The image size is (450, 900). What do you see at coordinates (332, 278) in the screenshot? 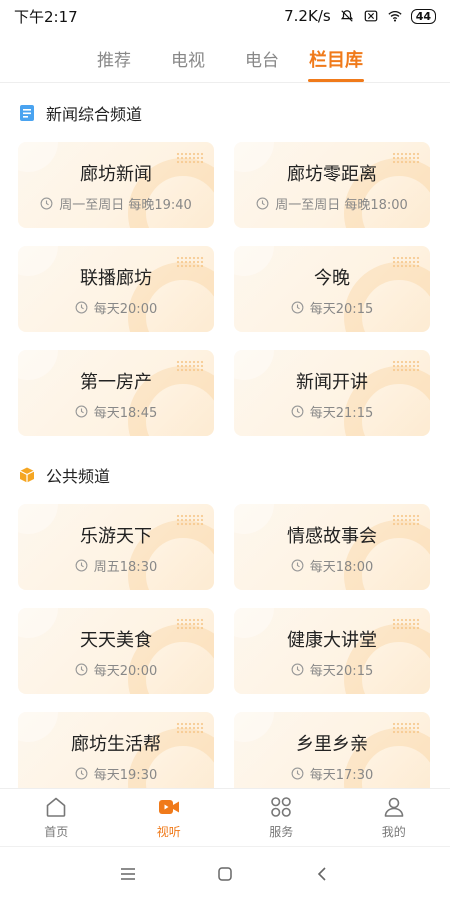
I see `program-name: 今晚` at bounding box center [332, 278].